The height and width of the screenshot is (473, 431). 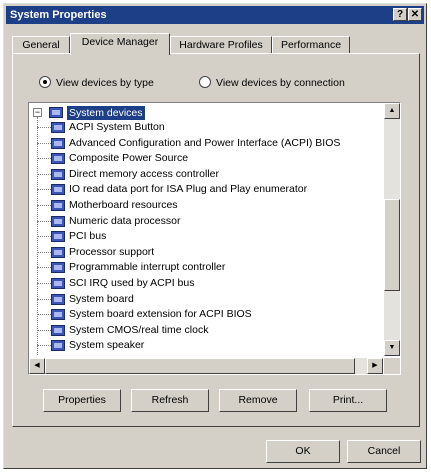 I want to click on view-by-connection-option: View devices by connection, so click(x=272, y=83).